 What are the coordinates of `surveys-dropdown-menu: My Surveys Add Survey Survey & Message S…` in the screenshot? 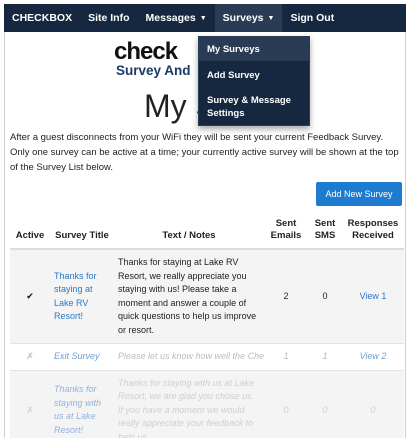 It's located at (254, 81).